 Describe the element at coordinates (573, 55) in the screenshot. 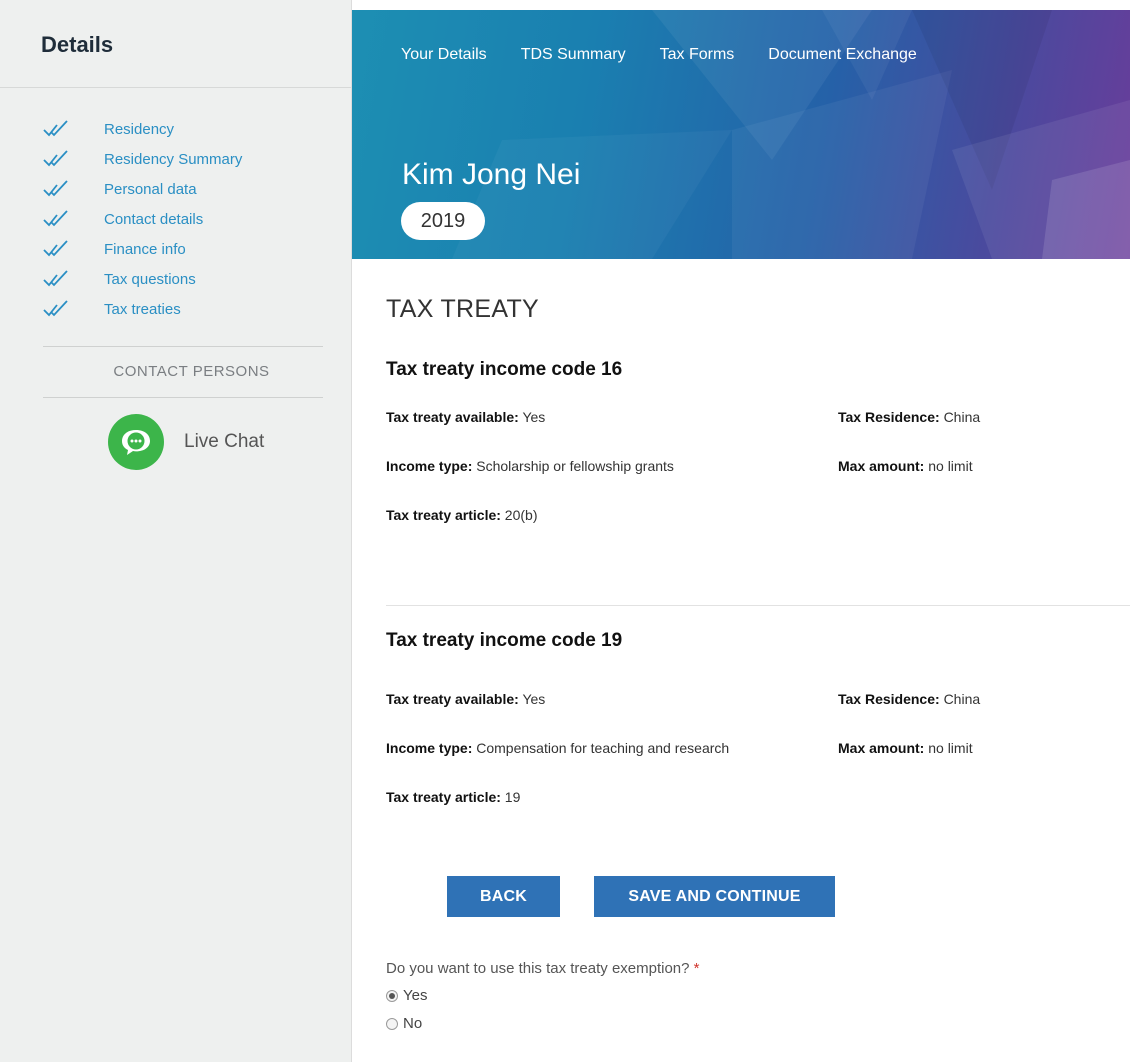

I see `tab-tds-summary: TDS Summary` at that location.